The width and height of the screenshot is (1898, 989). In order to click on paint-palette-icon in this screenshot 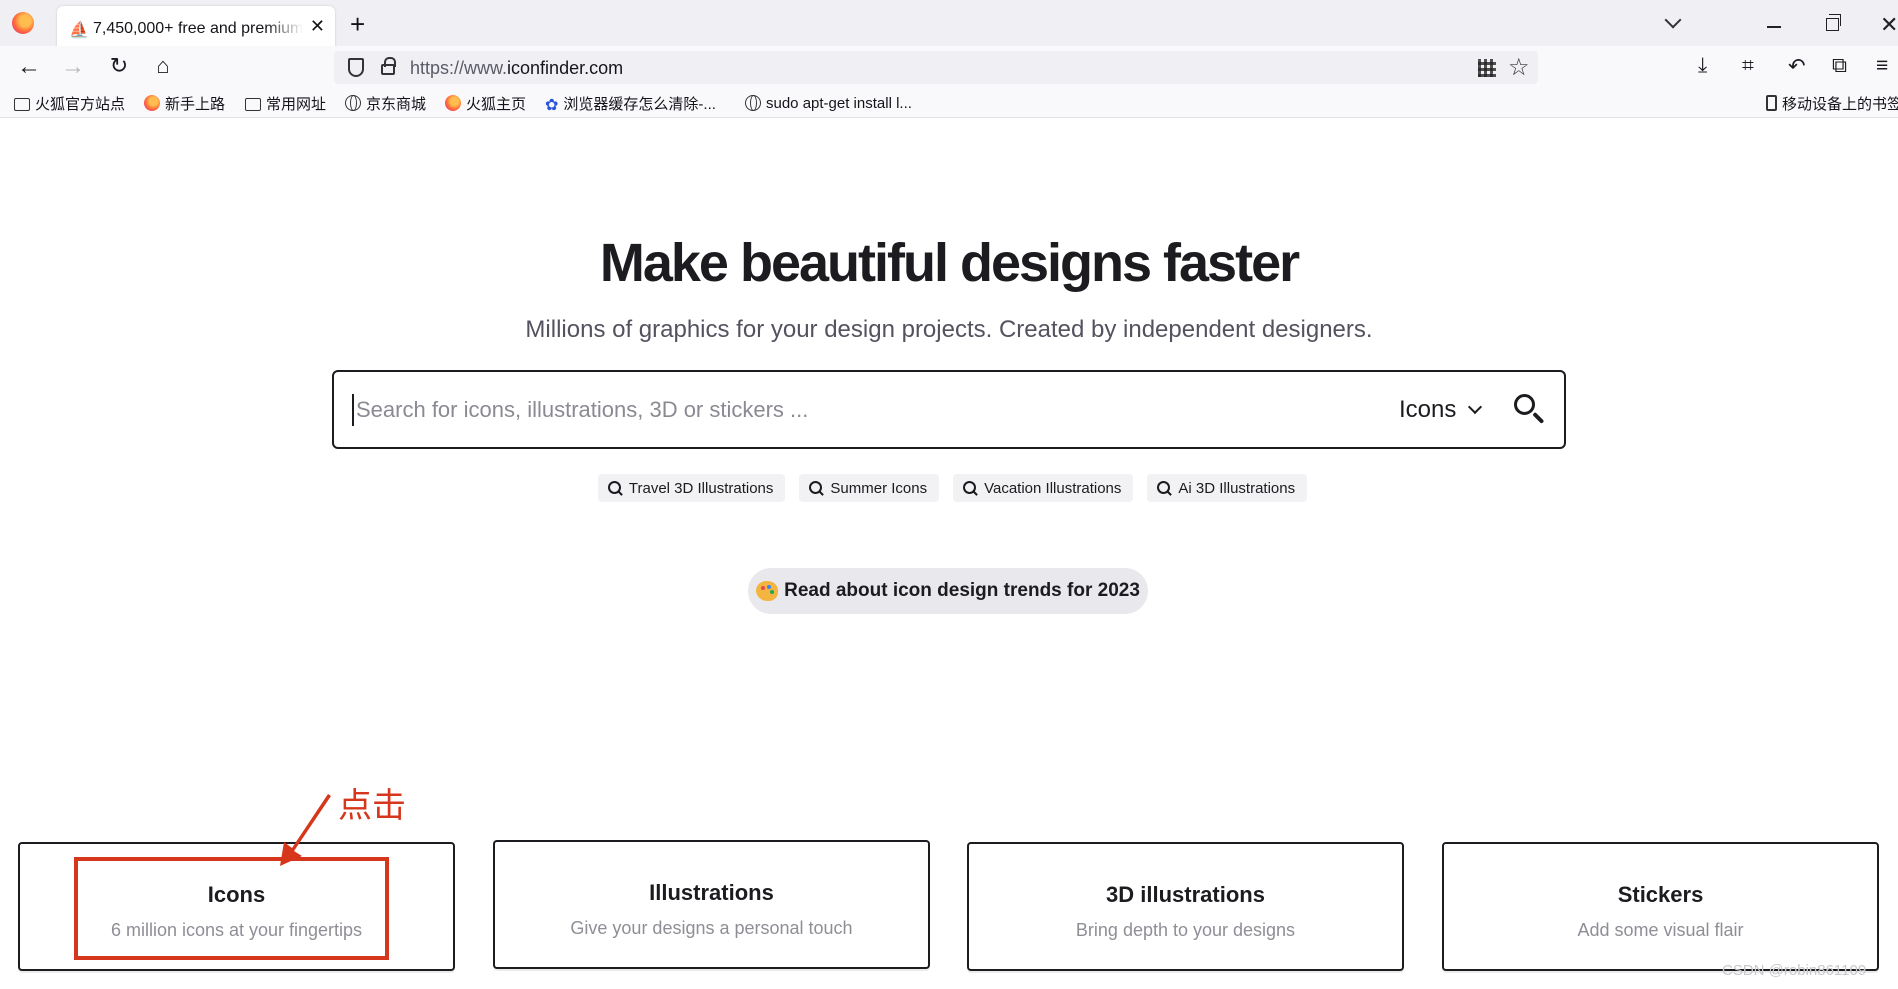, I will do `click(767, 591)`.